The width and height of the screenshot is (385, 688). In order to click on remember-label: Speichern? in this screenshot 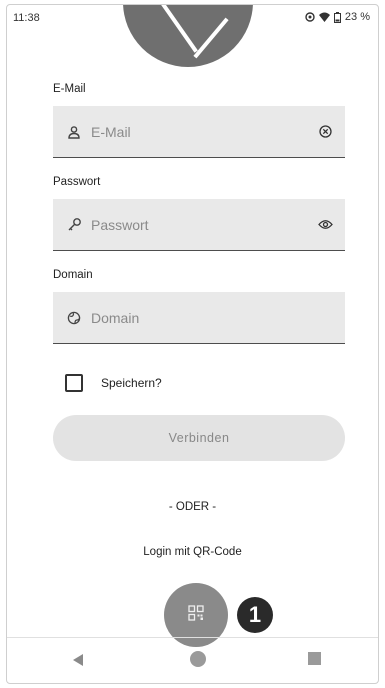, I will do `click(131, 383)`.